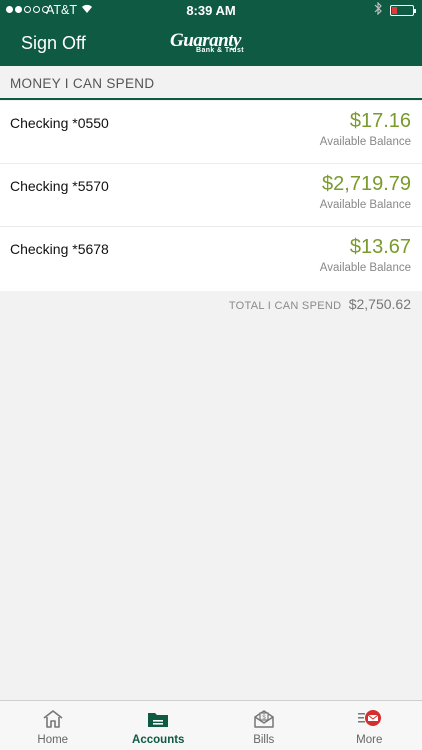 The width and height of the screenshot is (422, 750). I want to click on tab-label: Accounts, so click(158, 740).